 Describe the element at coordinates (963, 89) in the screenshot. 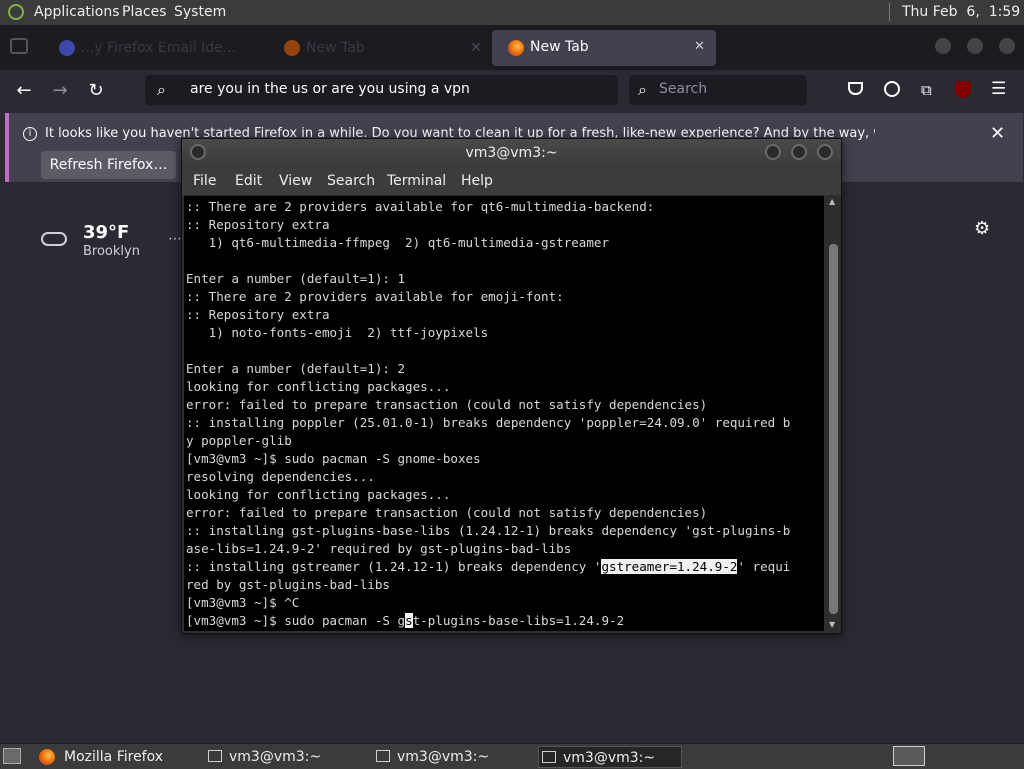

I see `ublock-icon` at that location.